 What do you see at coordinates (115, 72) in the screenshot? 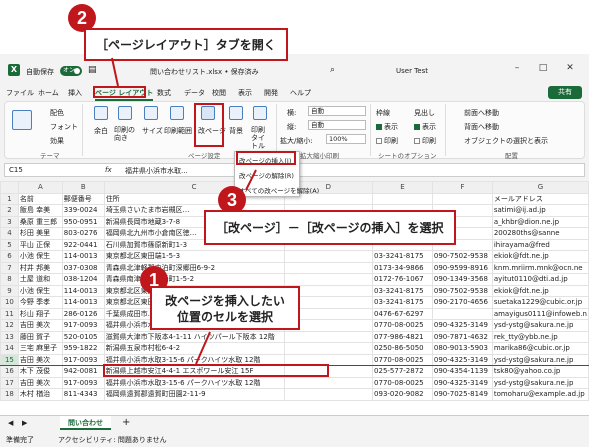
I see `arrow-step2` at bounding box center [115, 72].